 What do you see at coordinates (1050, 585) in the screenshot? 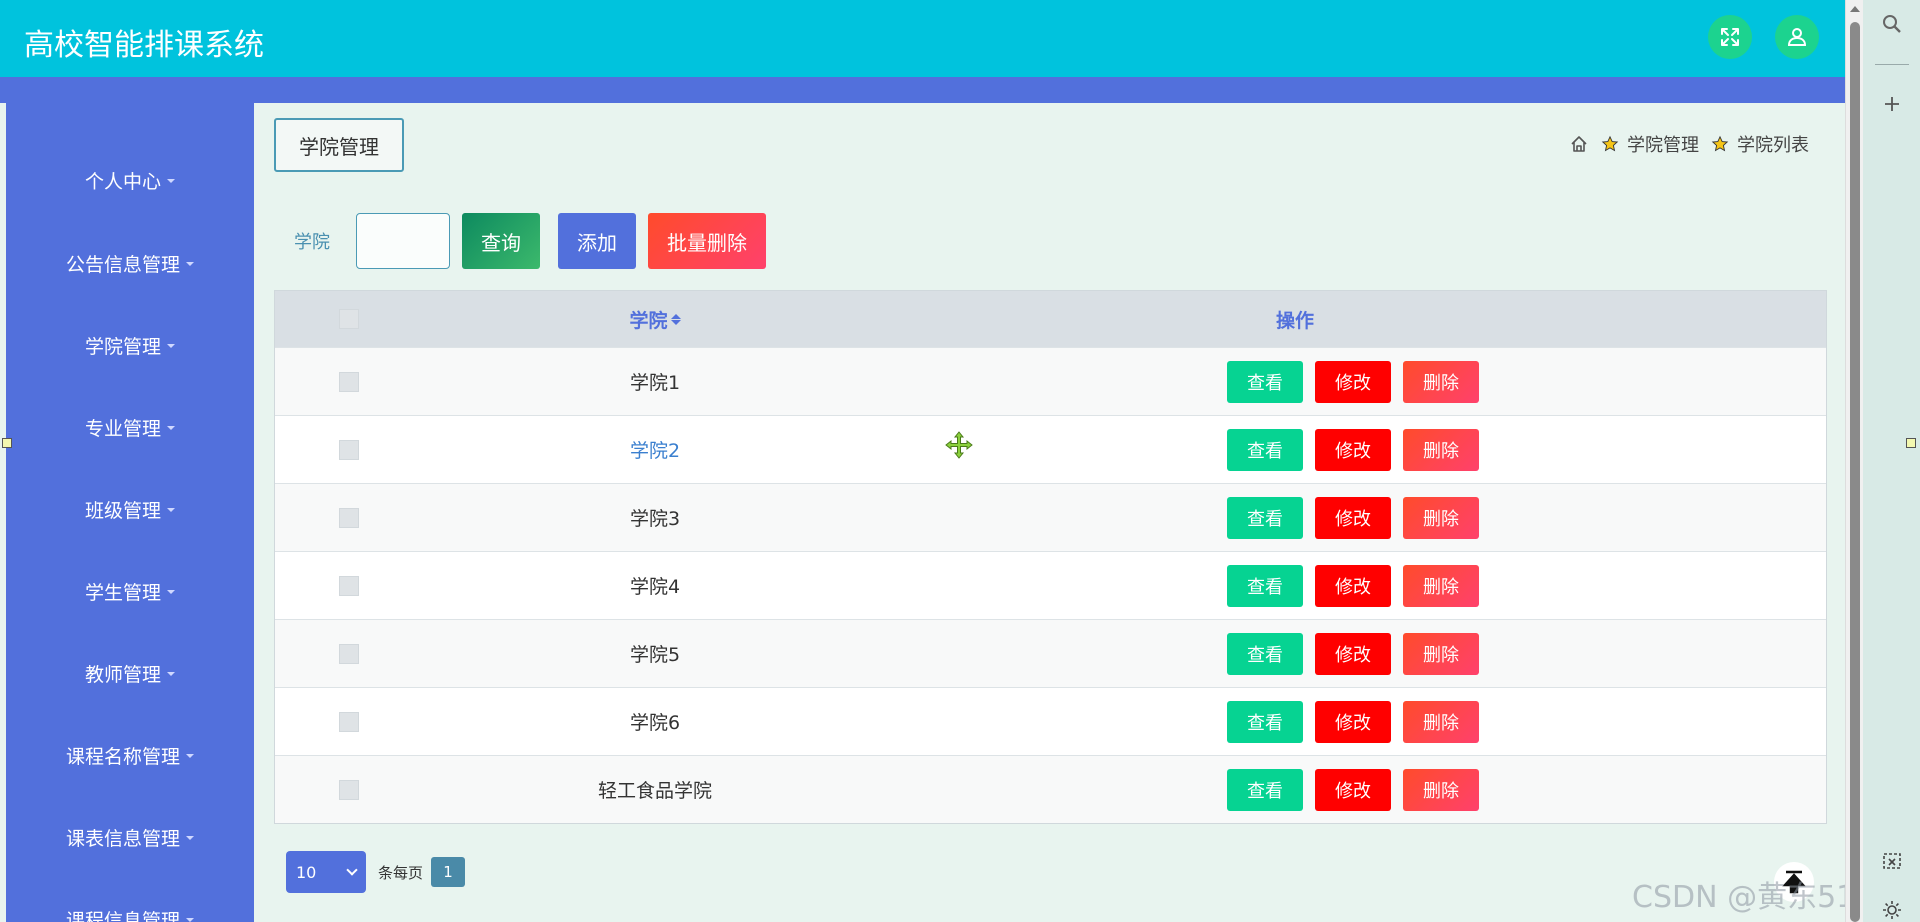
I see `table-row: 学院4 查看 修改 删除` at bounding box center [1050, 585].